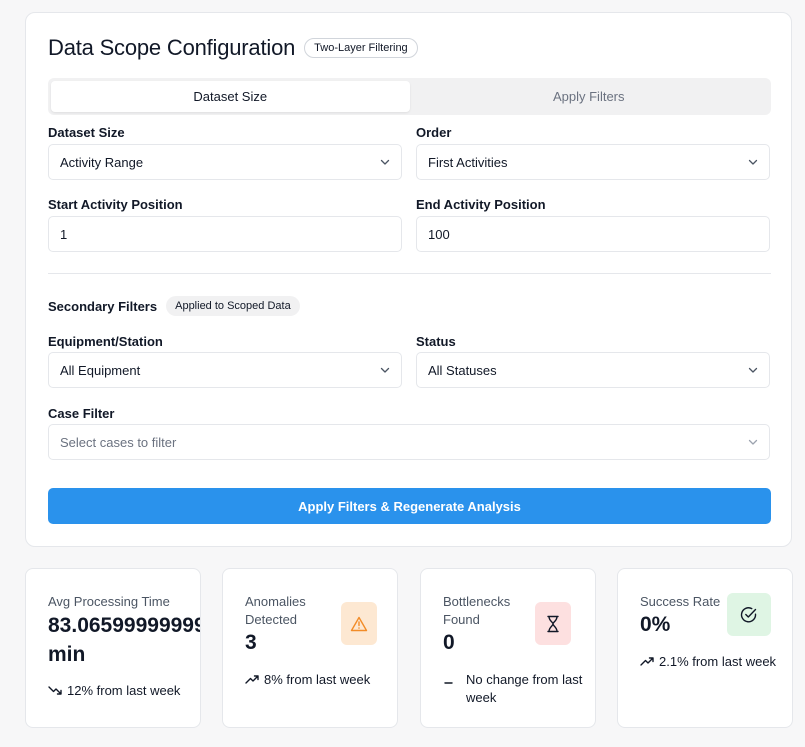 The height and width of the screenshot is (747, 805). I want to click on tab-bar: Dataset Size Apply Filters, so click(409, 96).